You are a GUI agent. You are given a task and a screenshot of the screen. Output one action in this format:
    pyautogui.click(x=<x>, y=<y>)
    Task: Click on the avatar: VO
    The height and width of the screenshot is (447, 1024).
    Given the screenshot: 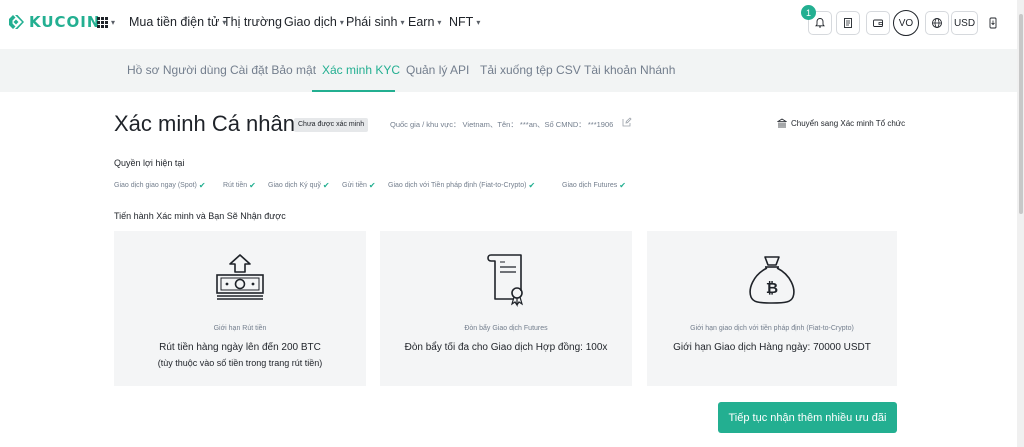 What is the action you would take?
    pyautogui.click(x=906, y=23)
    